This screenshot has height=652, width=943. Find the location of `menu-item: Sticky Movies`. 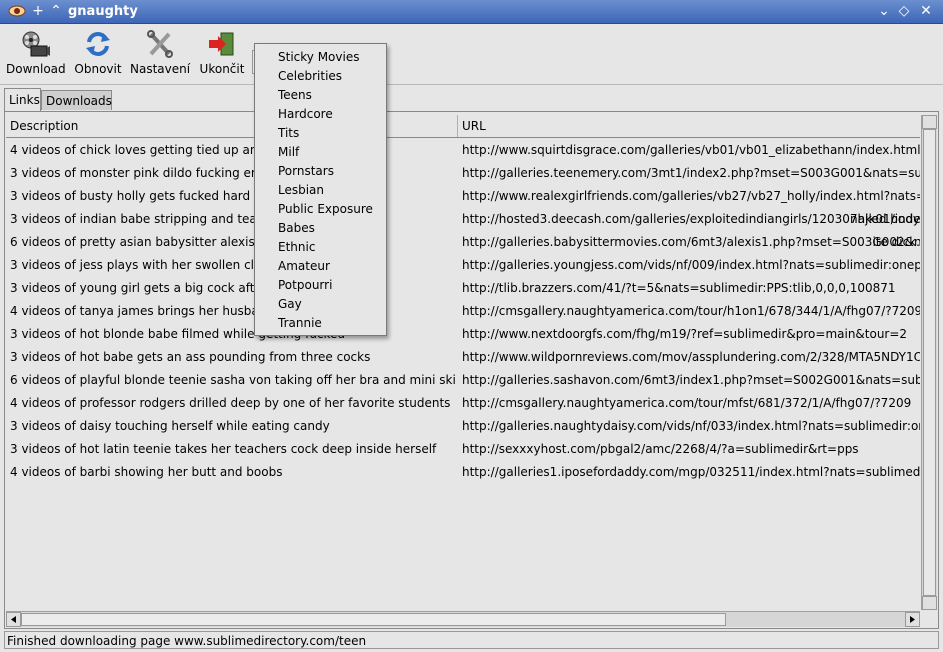

menu-item: Sticky Movies is located at coordinates (318, 57).